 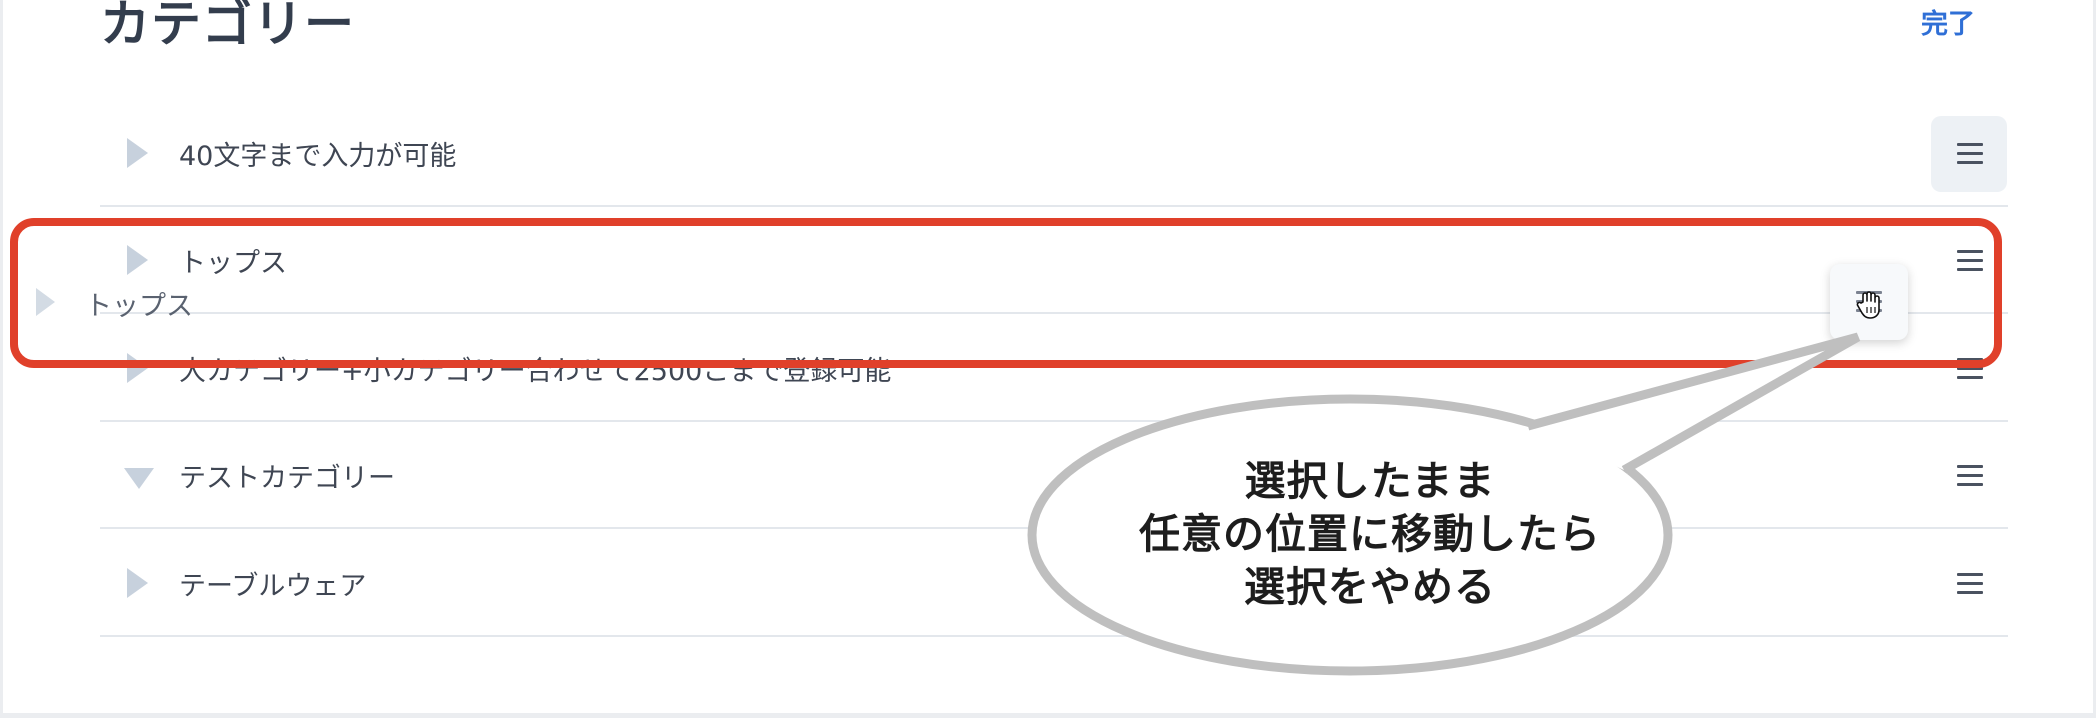 What do you see at coordinates (273, 586) in the screenshot?
I see `category-label: テーブルウェア` at bounding box center [273, 586].